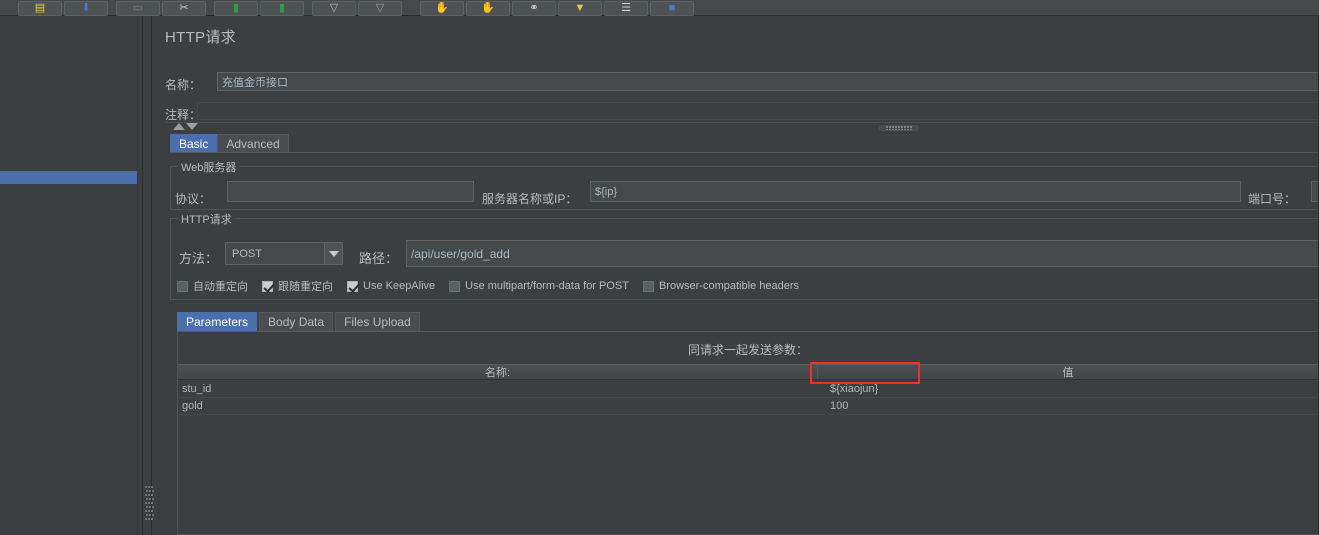 The height and width of the screenshot is (535, 1319). I want to click on toolbar-group-run: ✋ ✋ ⚭ ▼ ☰ ■, so click(558, 8).